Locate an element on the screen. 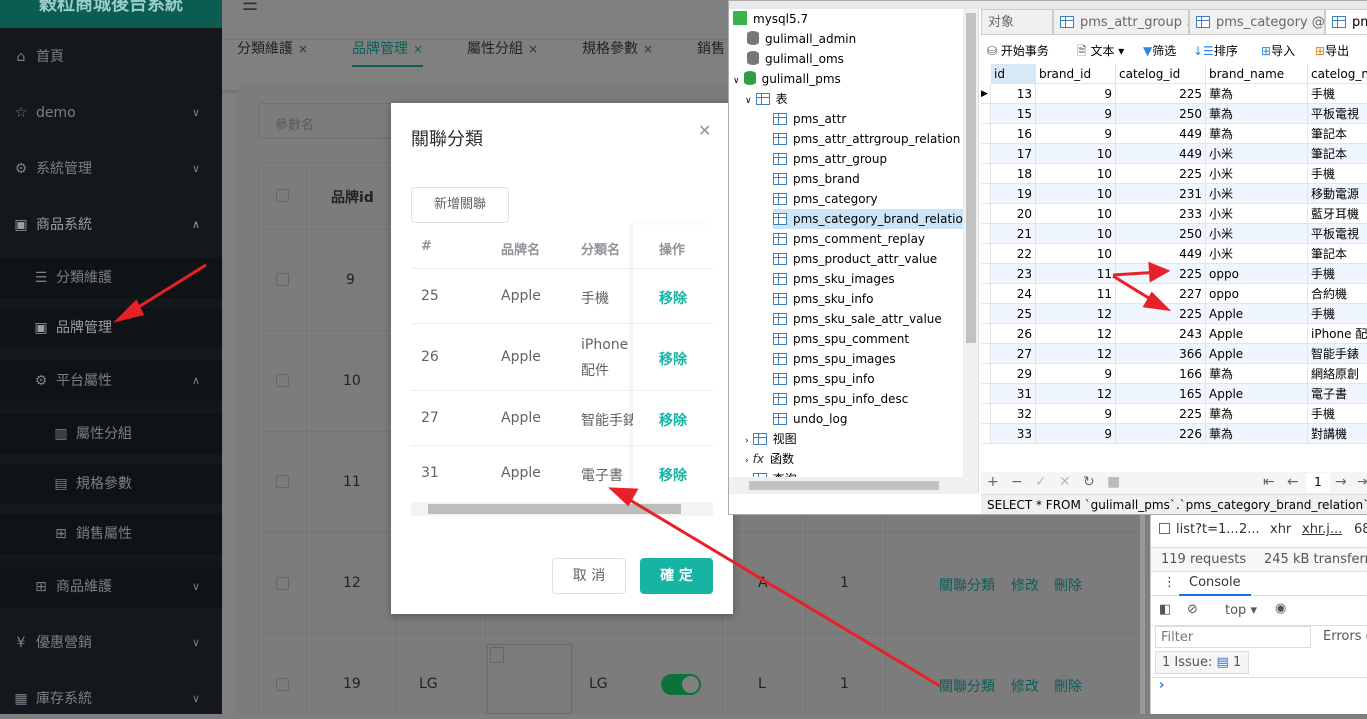 The height and width of the screenshot is (719, 1367). sidebar-item-system: ⚙ 系統管理 ∨ is located at coordinates (111, 169).